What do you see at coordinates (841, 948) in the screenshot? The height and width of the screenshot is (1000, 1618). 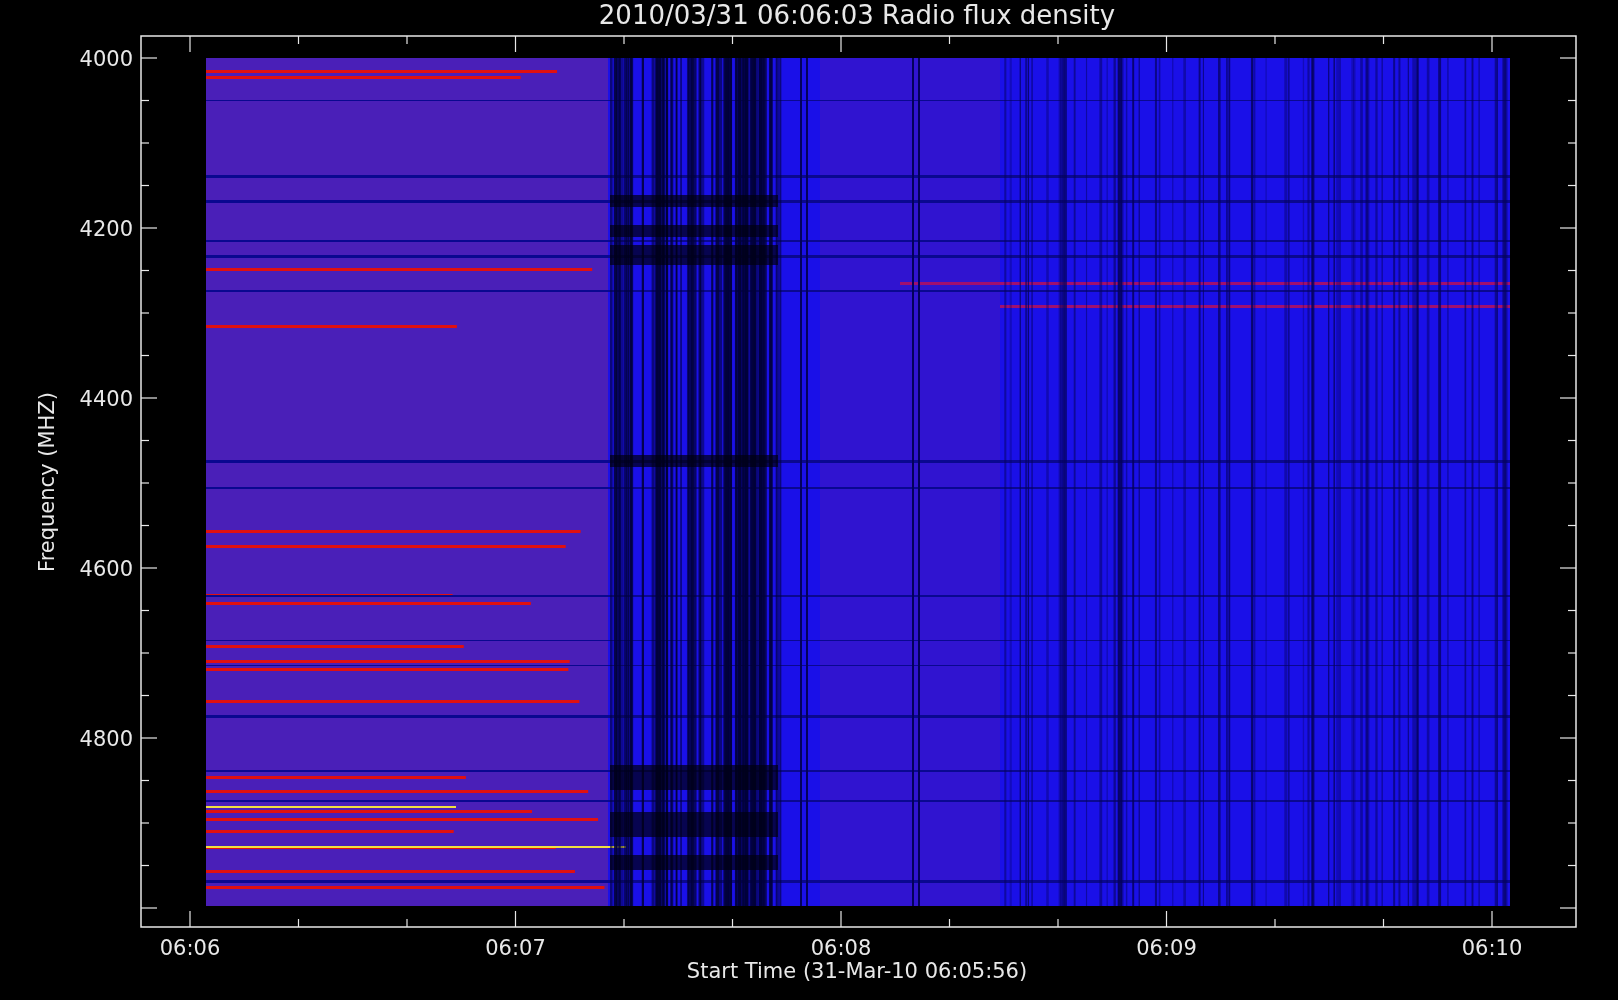 I see `x-tick-label: 06:08` at bounding box center [841, 948].